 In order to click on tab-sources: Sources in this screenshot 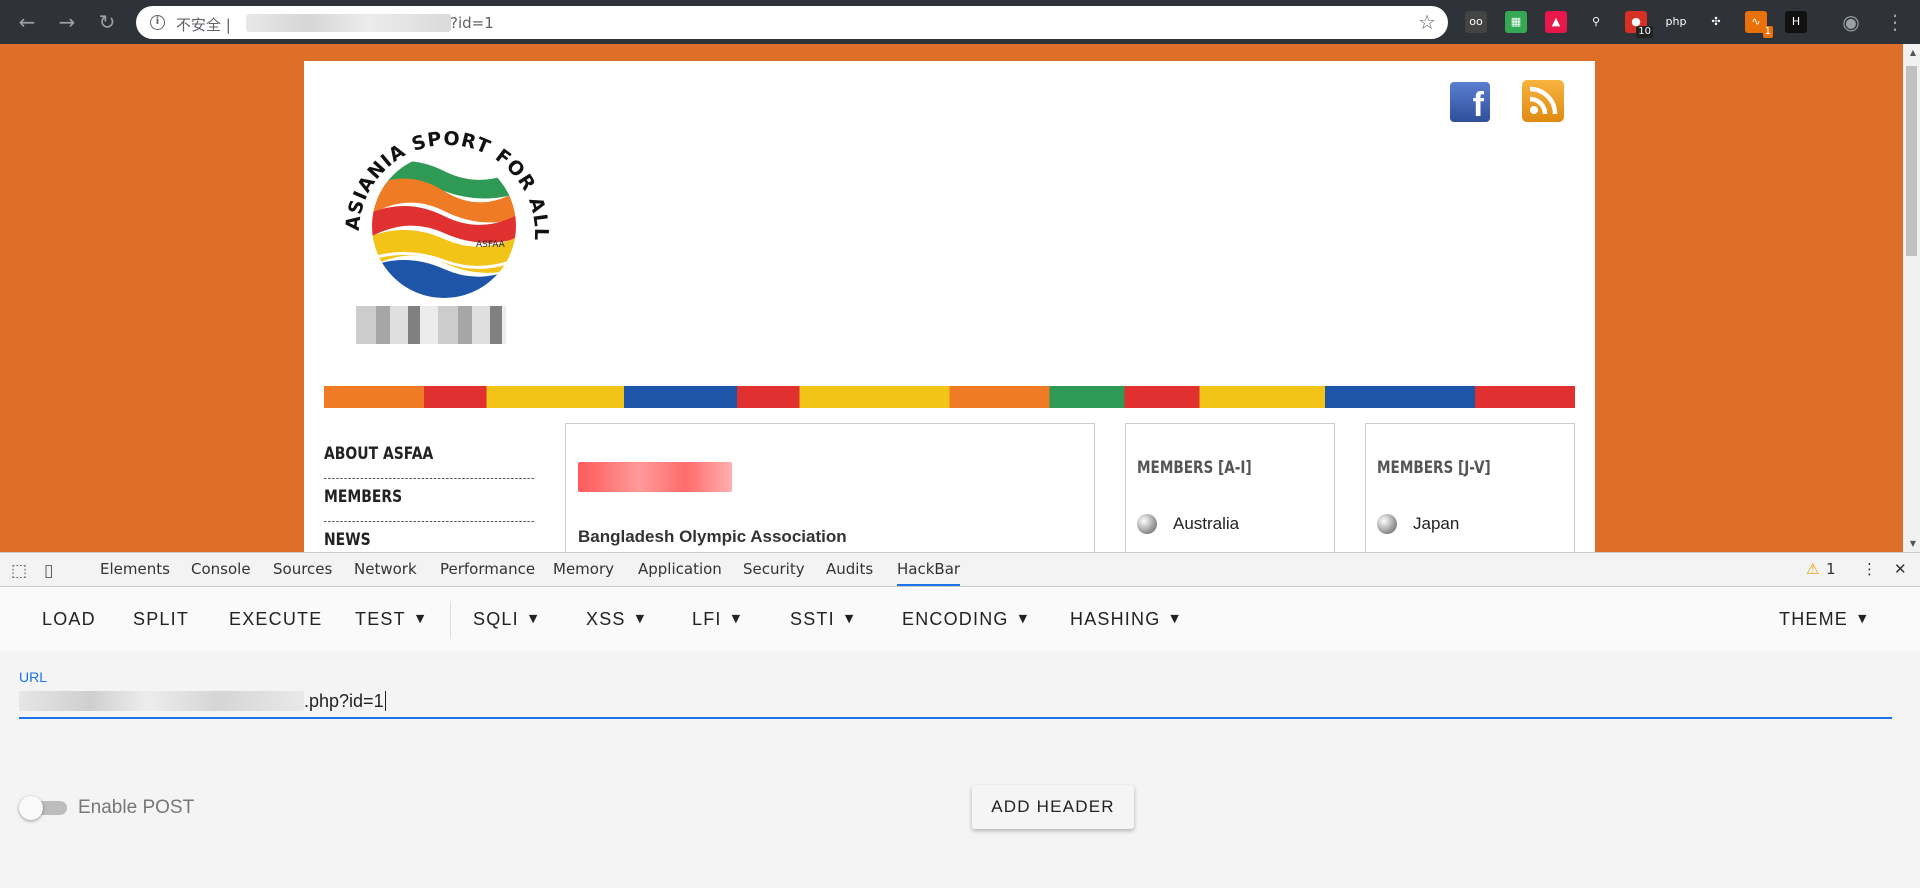, I will do `click(302, 569)`.